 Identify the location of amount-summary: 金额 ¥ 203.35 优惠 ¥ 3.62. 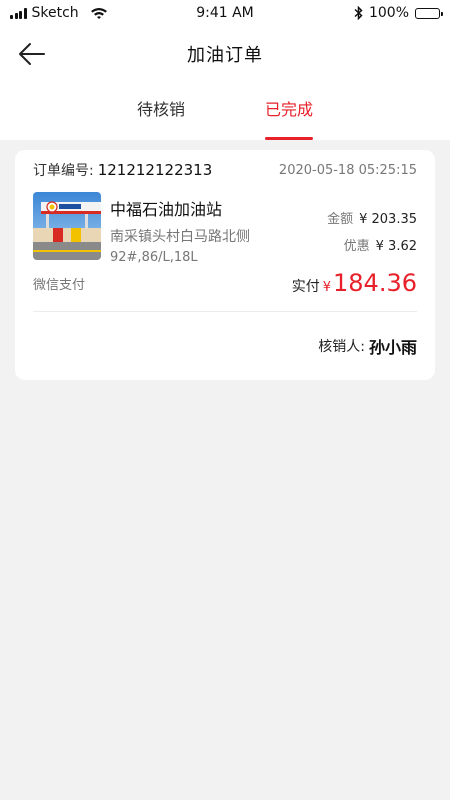
(372, 235).